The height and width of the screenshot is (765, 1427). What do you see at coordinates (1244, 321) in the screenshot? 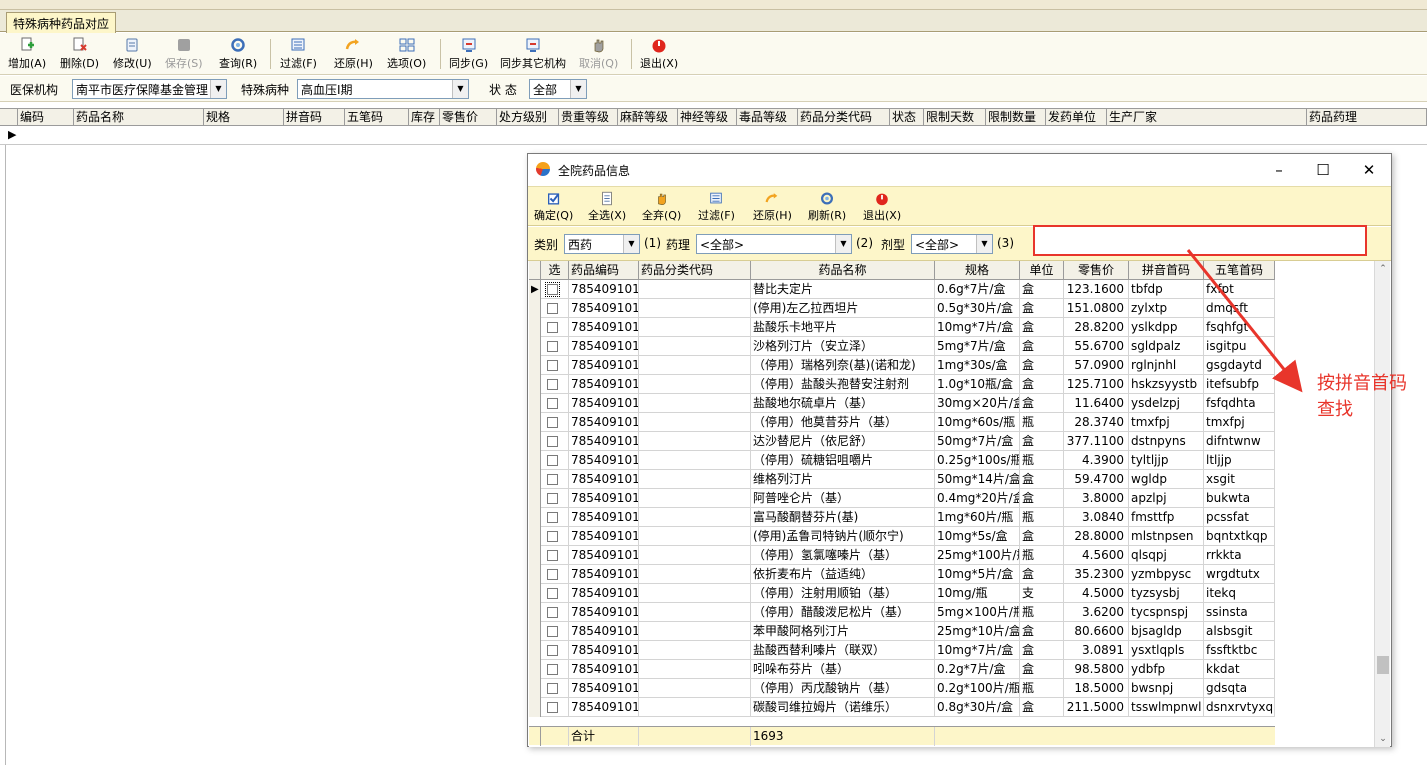
I see `annotation-arrow` at bounding box center [1244, 321].